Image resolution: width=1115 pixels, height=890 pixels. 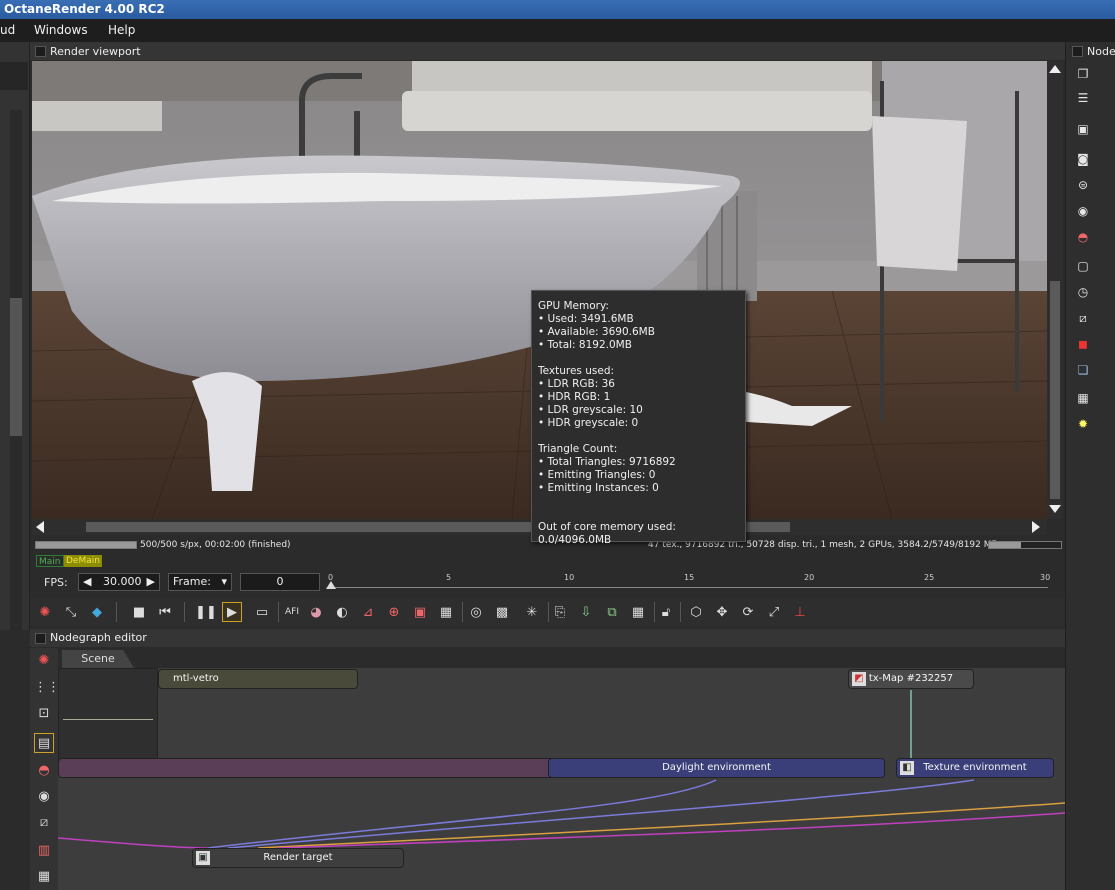 I want to click on gizmo-cube-icon: ⬡, so click(x=696, y=612).